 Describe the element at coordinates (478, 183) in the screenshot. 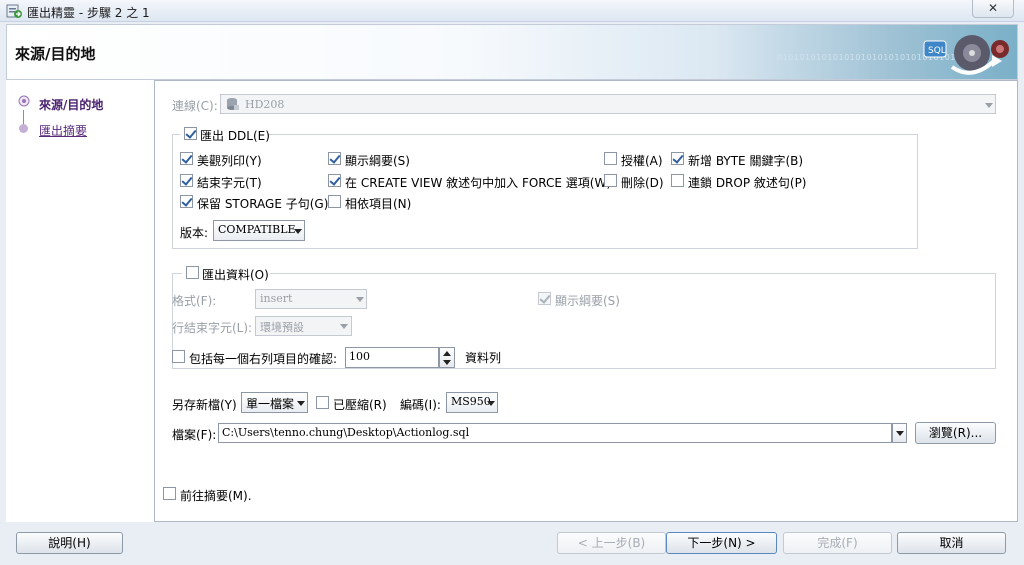

I see `force-view-label: 在 CREATE VIEW 敘述句中加入 FORCE 選項(W)` at that location.